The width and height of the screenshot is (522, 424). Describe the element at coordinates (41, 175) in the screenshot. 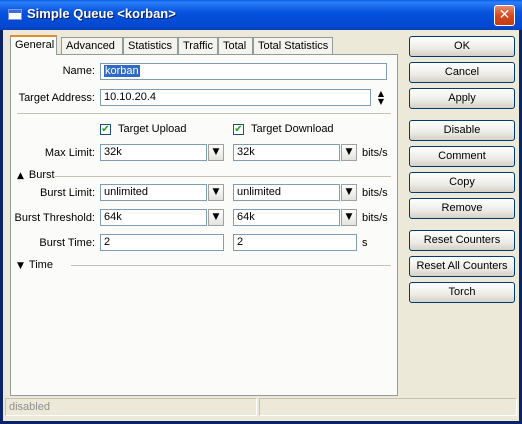

I see `burst-section-label: Burst` at that location.